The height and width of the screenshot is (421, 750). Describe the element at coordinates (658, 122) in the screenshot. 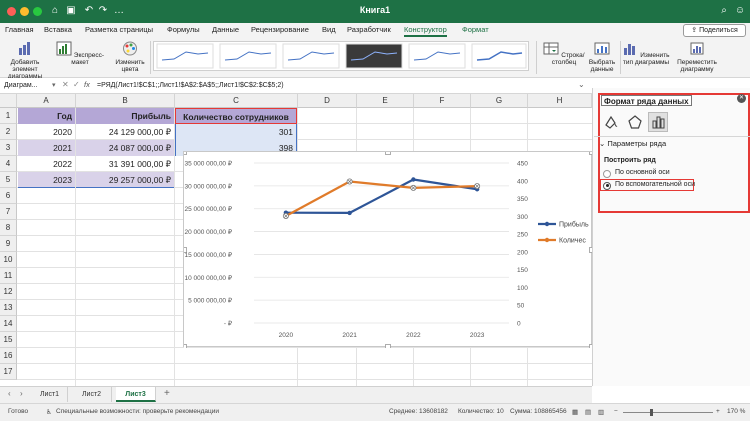

I see `series-options-icon` at that location.